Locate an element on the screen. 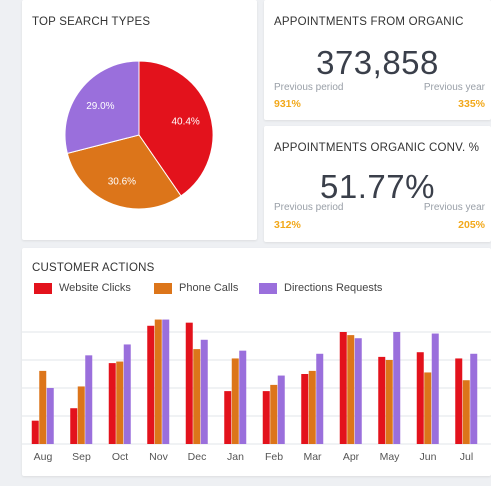 This screenshot has height=486, width=491. x-tick-label: Nov is located at coordinates (158, 457).